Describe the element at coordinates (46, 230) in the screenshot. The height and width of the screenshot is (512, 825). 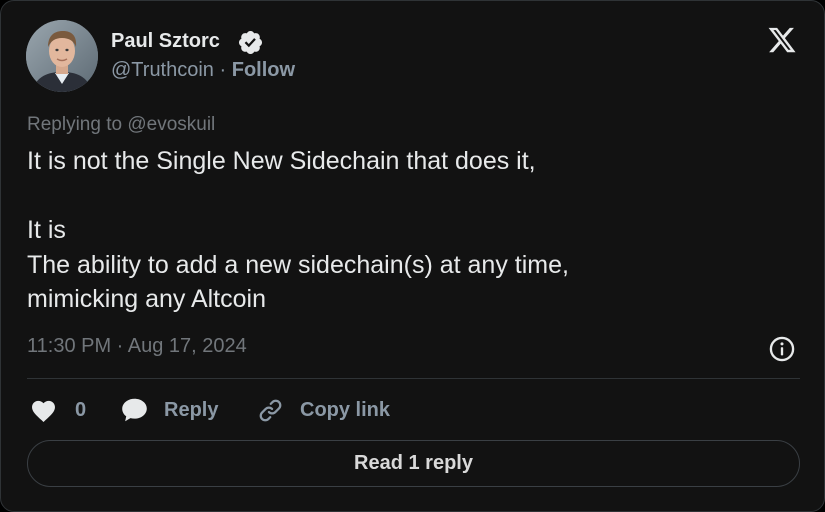
I see `tweet-line: It is` at that location.